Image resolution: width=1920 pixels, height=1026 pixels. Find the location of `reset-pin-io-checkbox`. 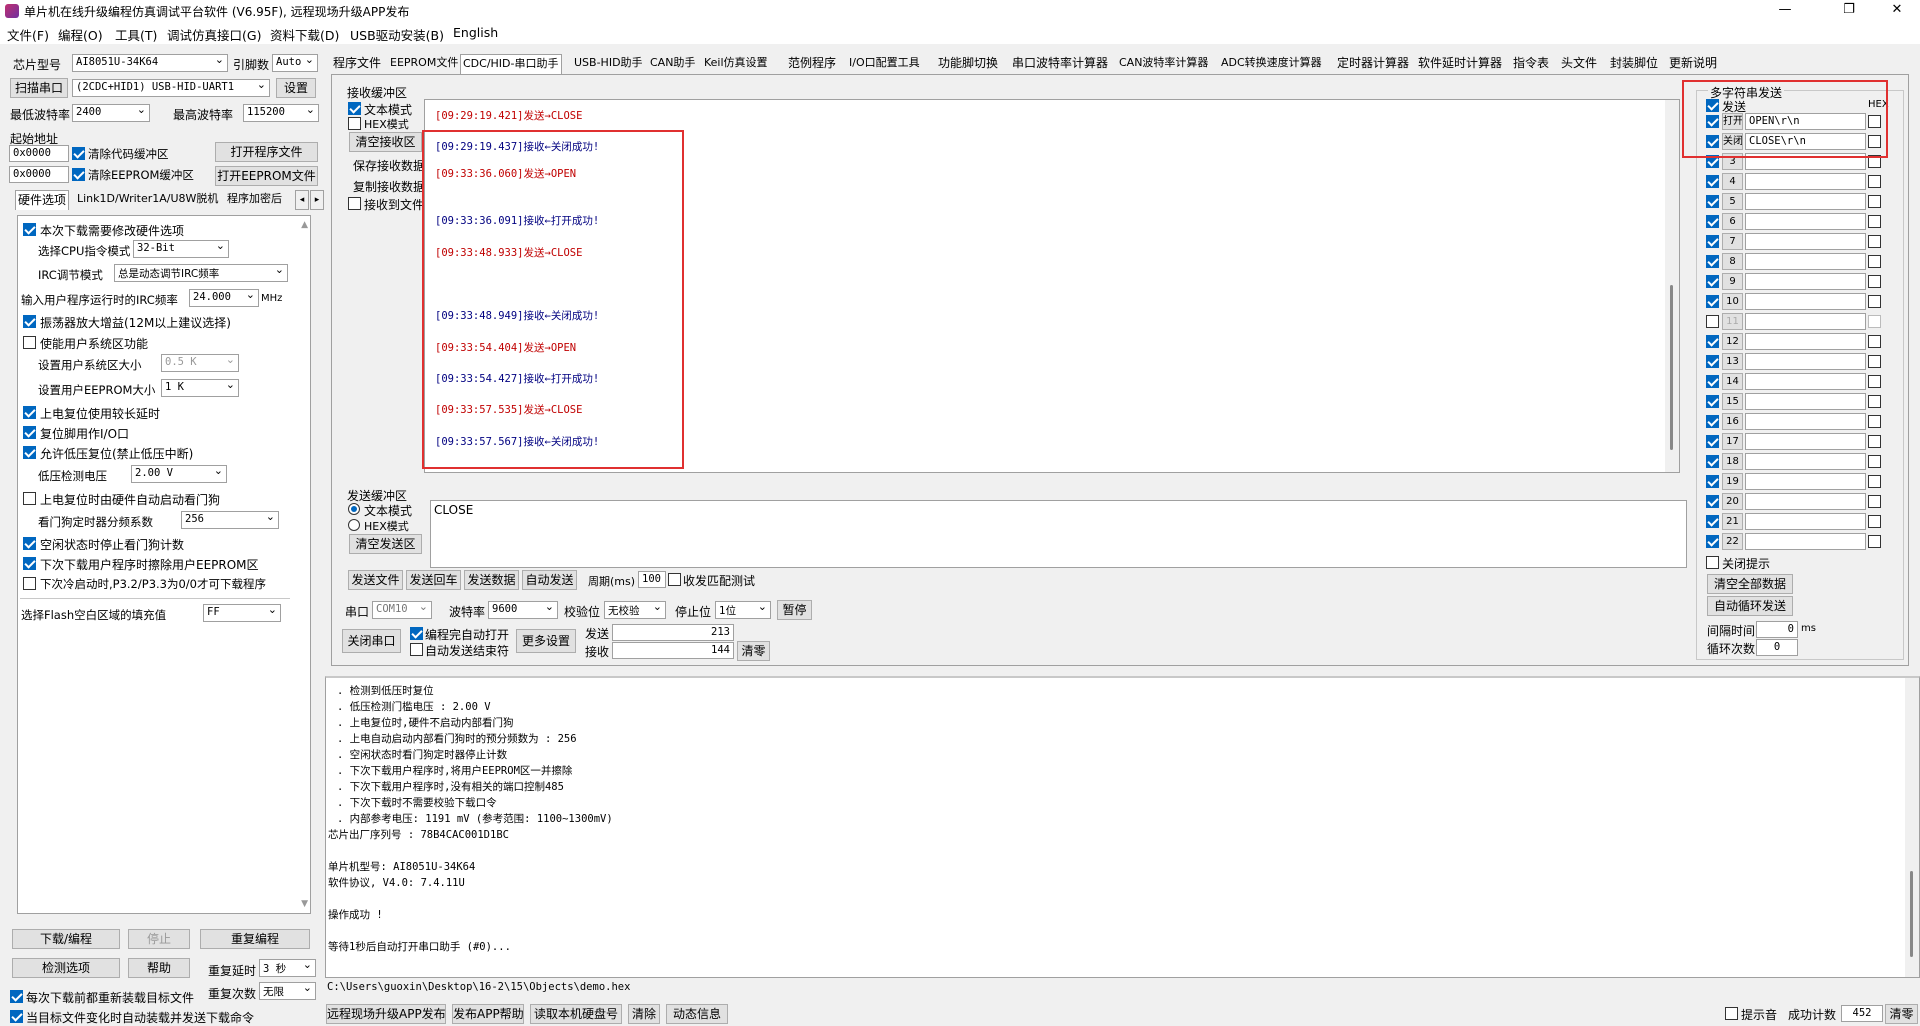

reset-pin-io-checkbox is located at coordinates (29, 432).